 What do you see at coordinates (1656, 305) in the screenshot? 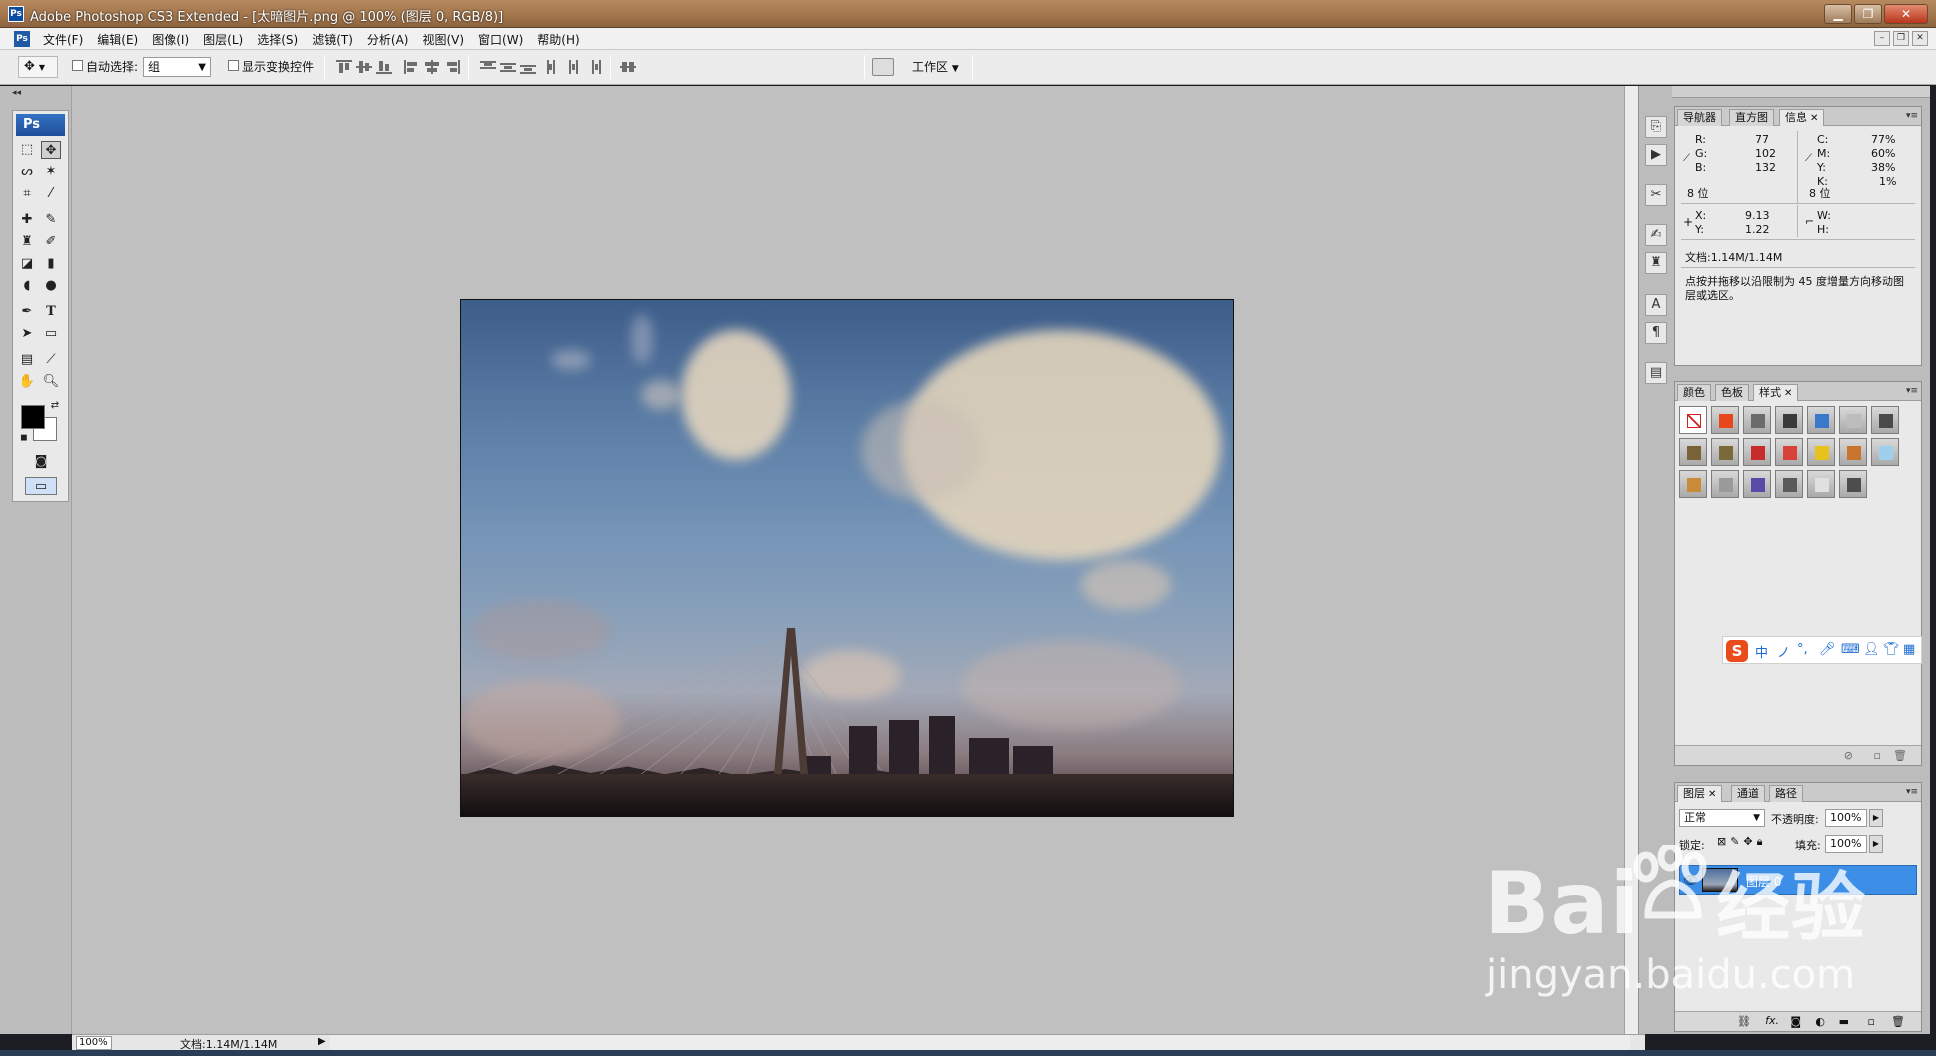
I see `character-panel-icon: A` at bounding box center [1656, 305].